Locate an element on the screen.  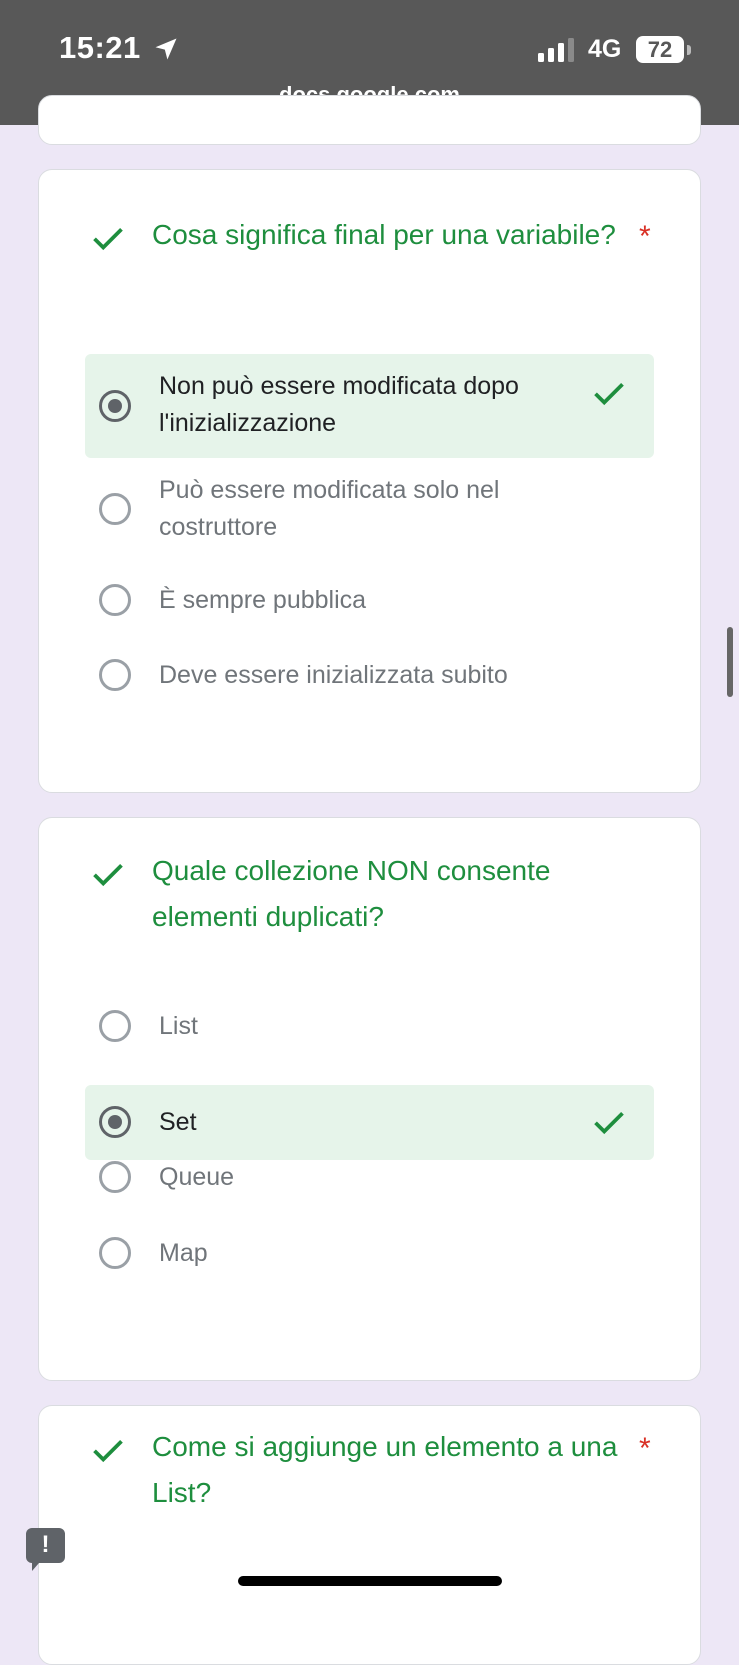
option-label: È sempre pubblica is located at coordinates (263, 600).